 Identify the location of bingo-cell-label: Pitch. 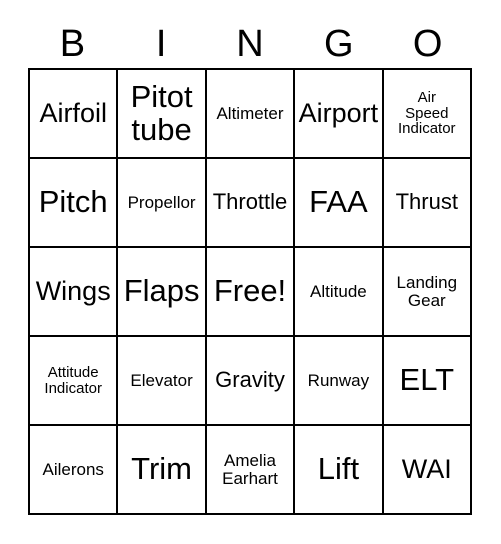
(73, 202).